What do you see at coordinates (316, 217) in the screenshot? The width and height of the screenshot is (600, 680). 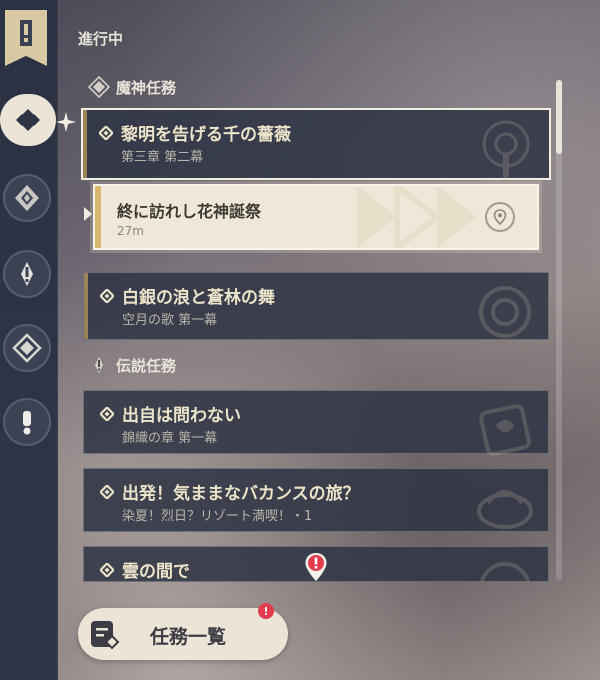 I see `quest-objective-card: 終に訪れし花神誕祭 27m` at bounding box center [316, 217].